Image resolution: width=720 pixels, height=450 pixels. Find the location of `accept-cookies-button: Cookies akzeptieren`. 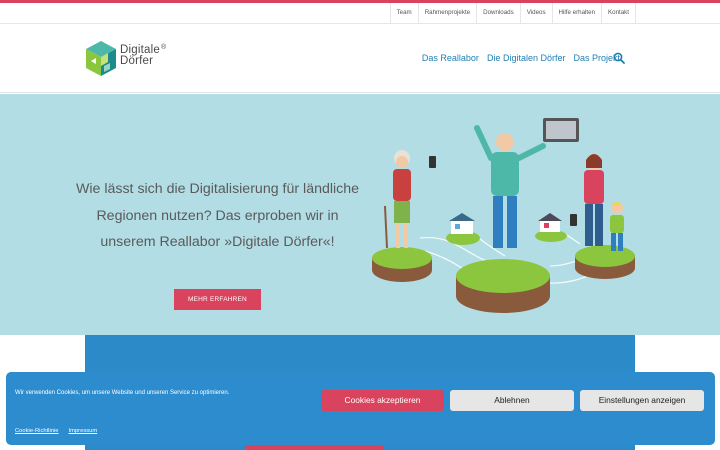

accept-cookies-button: Cookies akzeptieren is located at coordinates (382, 400).